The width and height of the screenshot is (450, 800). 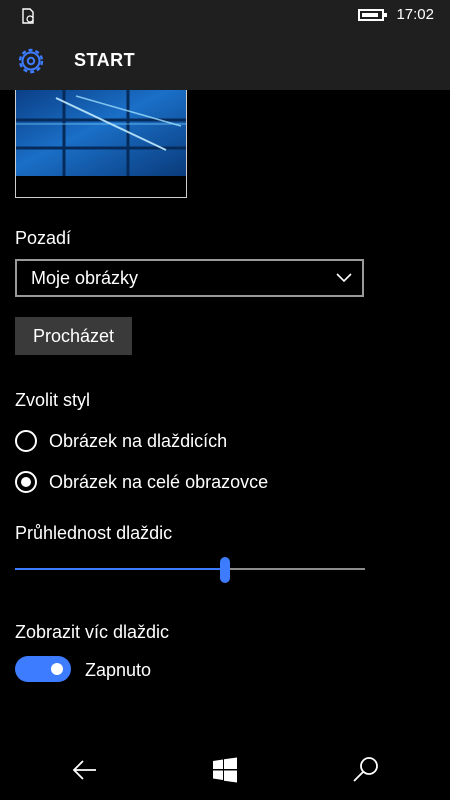 What do you see at coordinates (366, 770) in the screenshot?
I see `search-icon` at bounding box center [366, 770].